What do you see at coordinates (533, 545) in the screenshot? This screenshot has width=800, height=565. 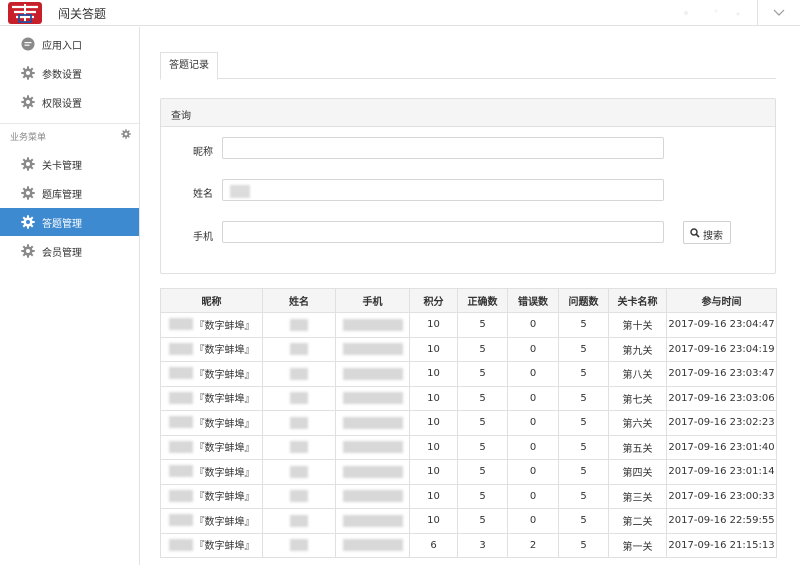 I see `cell-wrong: 2` at bounding box center [533, 545].